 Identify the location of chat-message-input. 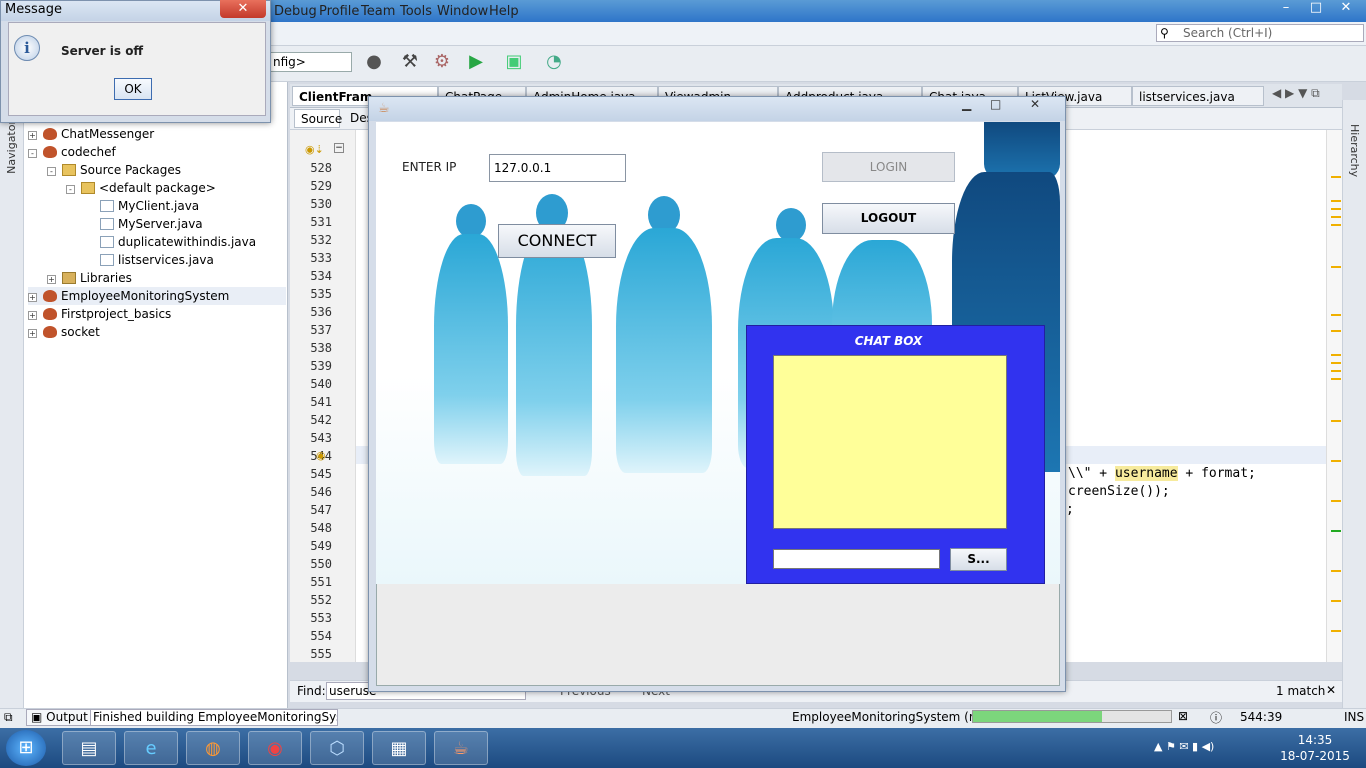
(856, 559).